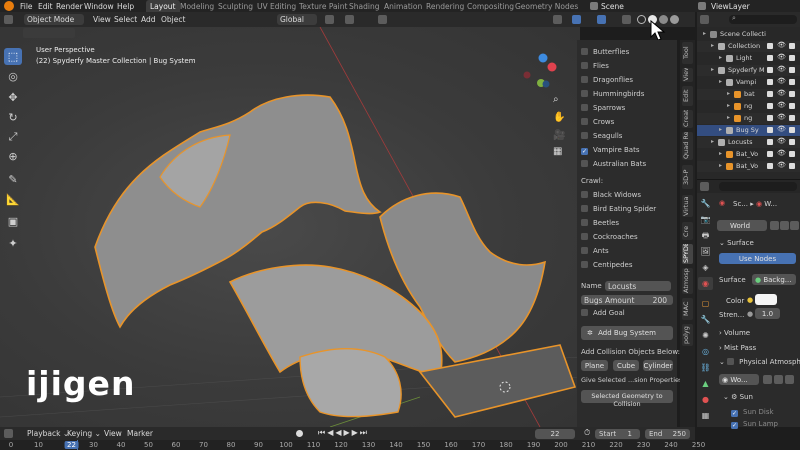 The width and height of the screenshot is (800, 450). What do you see at coordinates (13, 199) in the screenshot?
I see `measure-tool-icon: 📐` at bounding box center [13, 199].